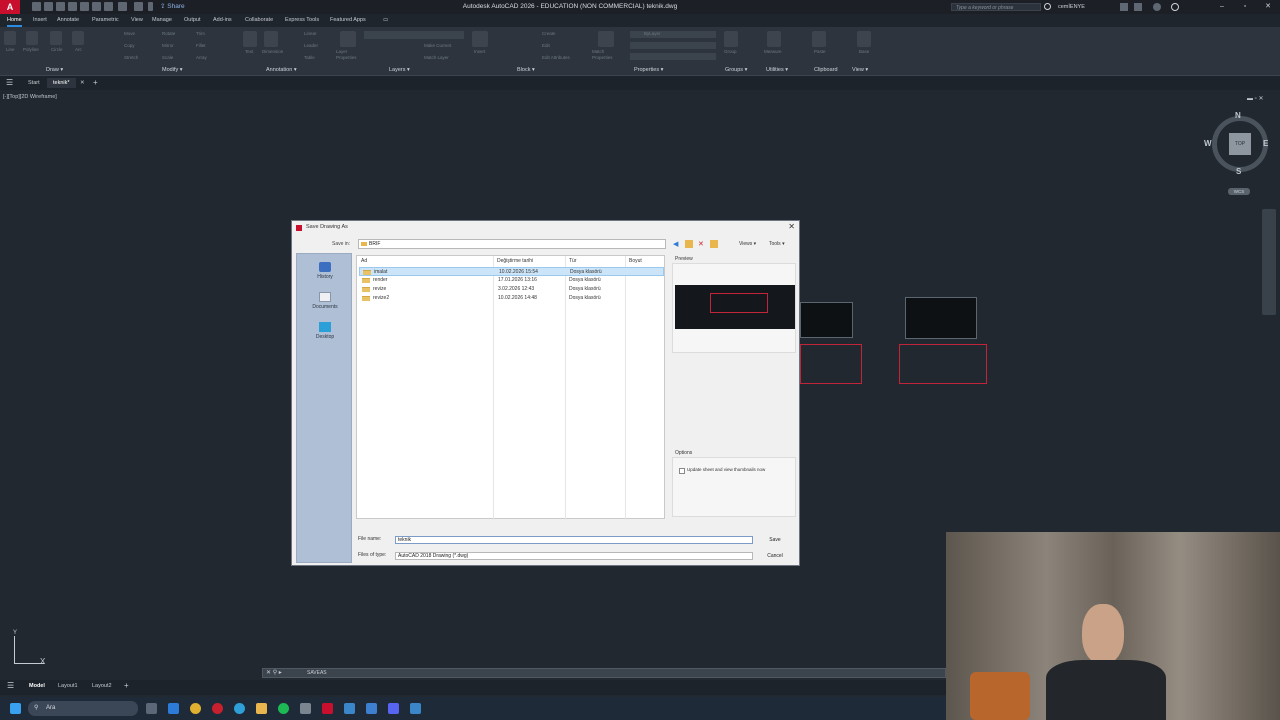 Image resolution: width=1280 pixels, height=720 pixels. Describe the element at coordinates (512, 244) in the screenshot. I see `save-in-dropdown: BRIF` at that location.